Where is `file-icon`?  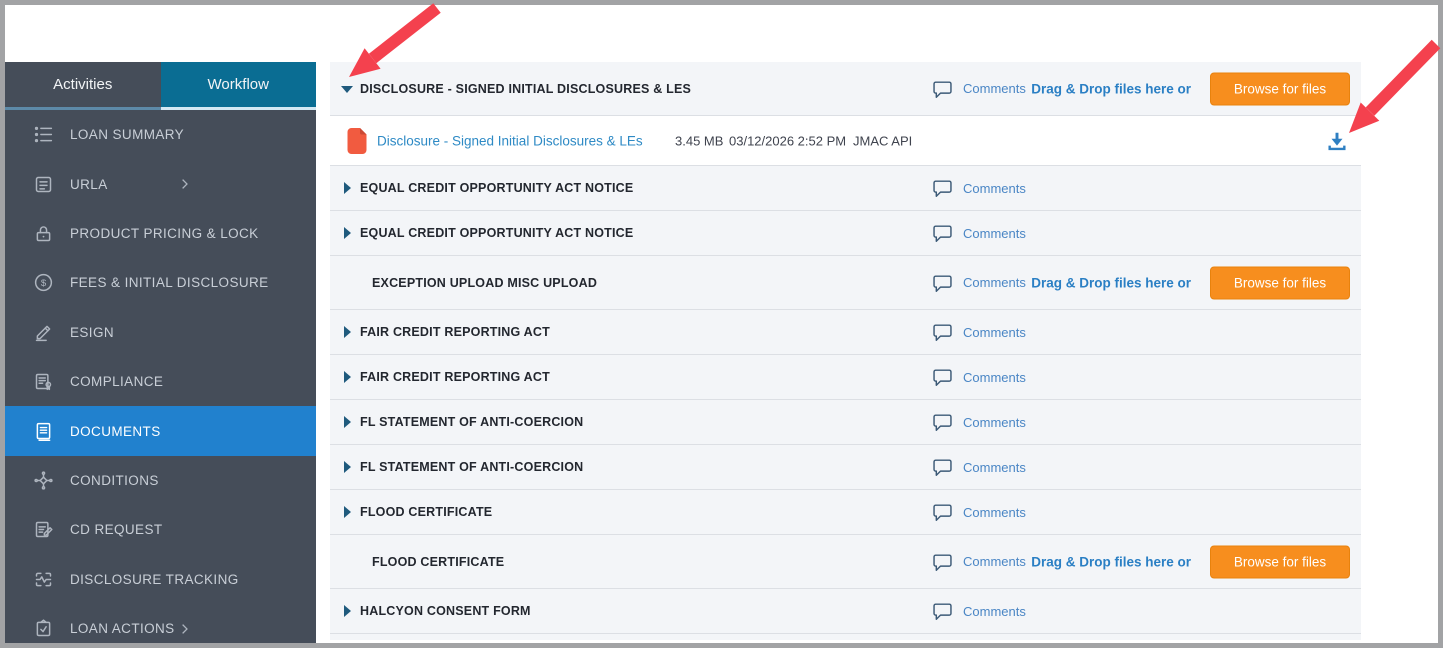 file-icon is located at coordinates (357, 141).